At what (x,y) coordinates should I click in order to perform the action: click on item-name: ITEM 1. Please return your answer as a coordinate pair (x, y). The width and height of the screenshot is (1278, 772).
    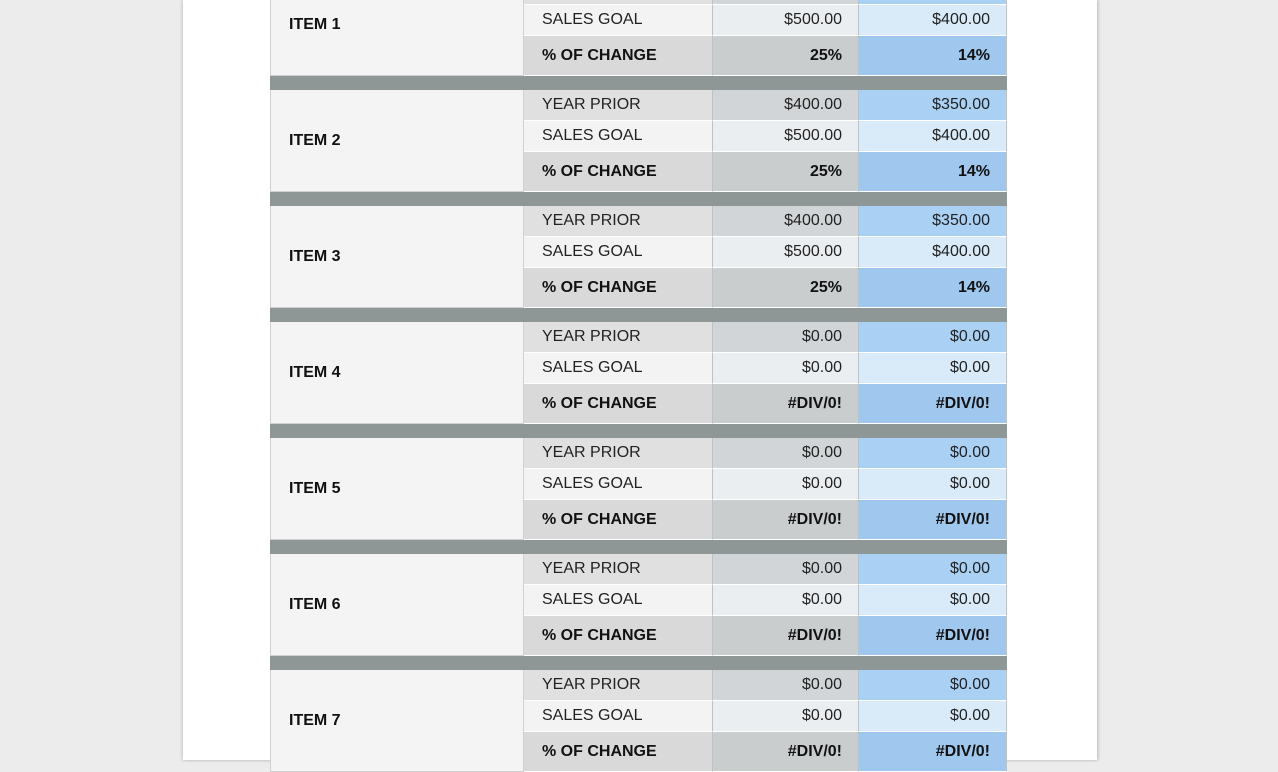
    Looking at the image, I should click on (397, 38).